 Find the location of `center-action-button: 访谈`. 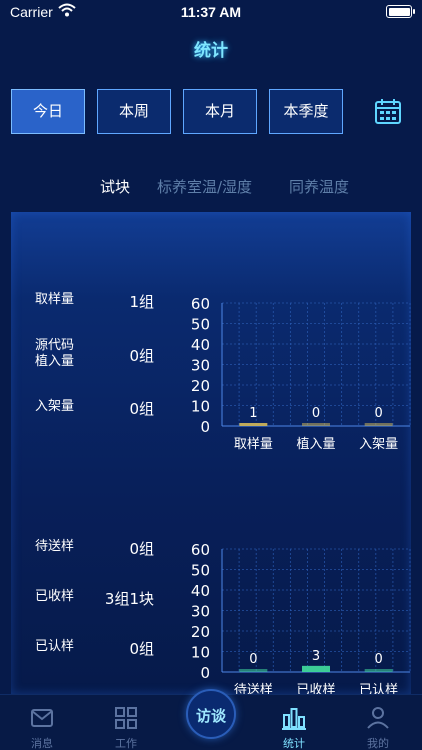

center-action-button: 访谈 is located at coordinates (211, 714).